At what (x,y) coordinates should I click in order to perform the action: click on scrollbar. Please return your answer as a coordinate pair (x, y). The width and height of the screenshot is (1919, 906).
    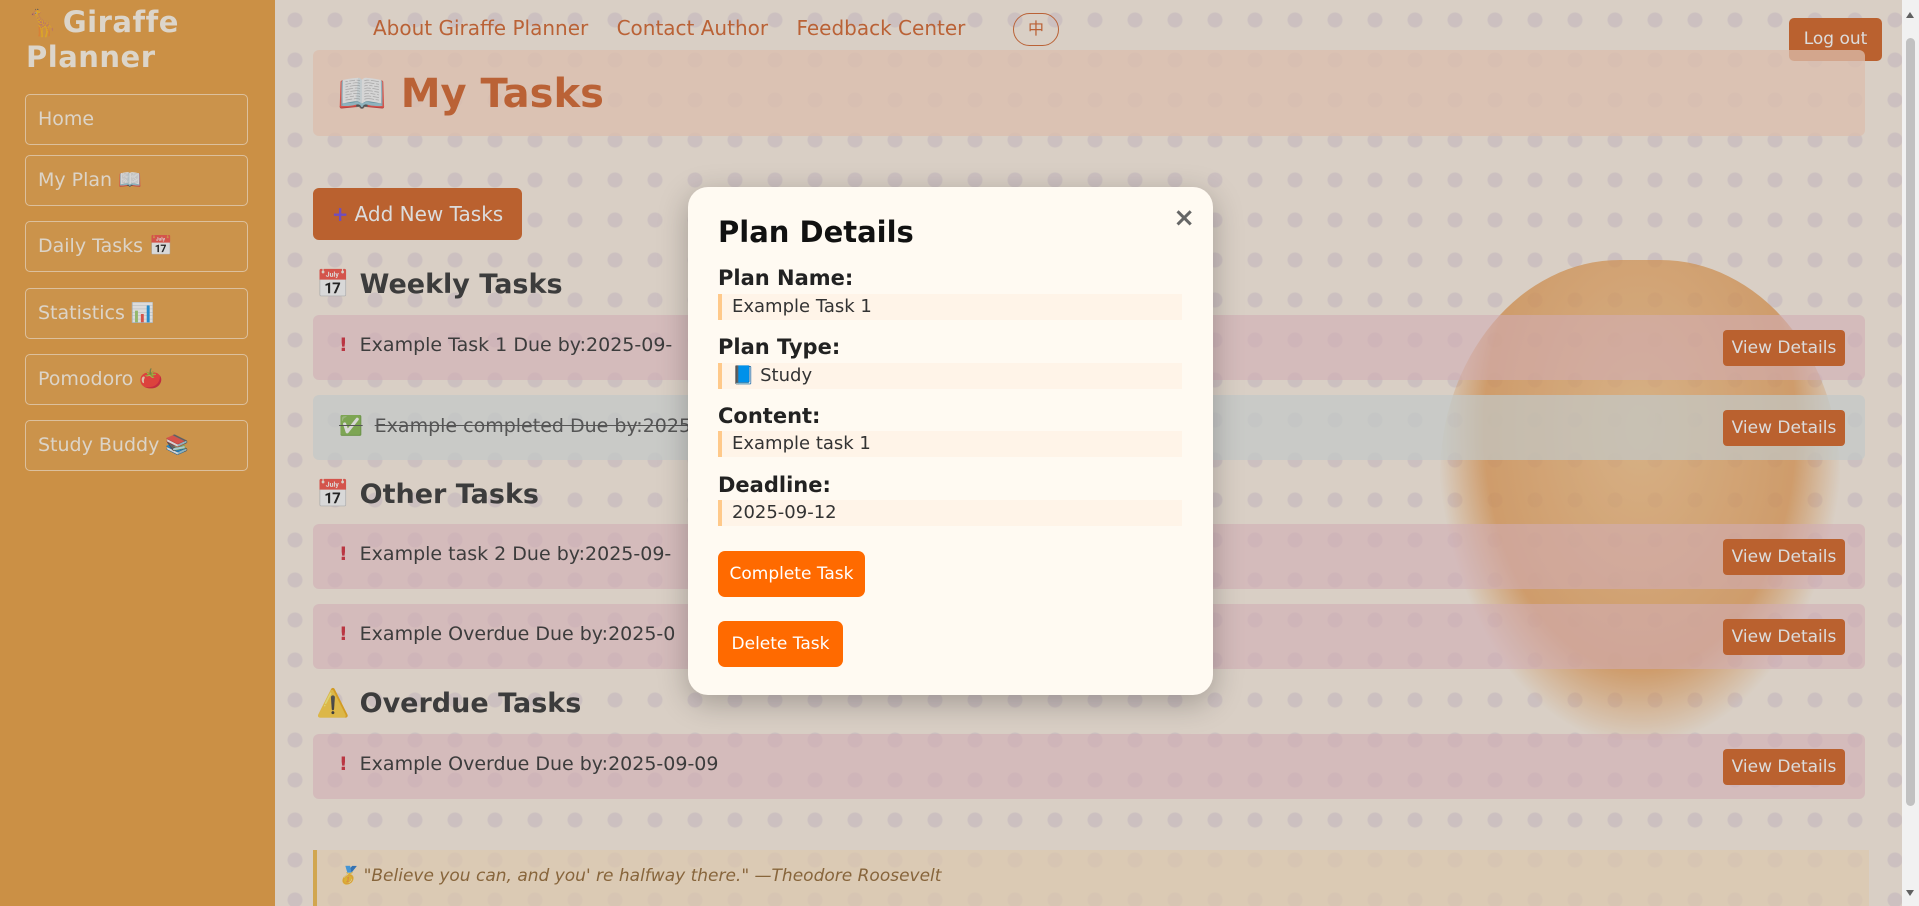
    Looking at the image, I should click on (1910, 453).